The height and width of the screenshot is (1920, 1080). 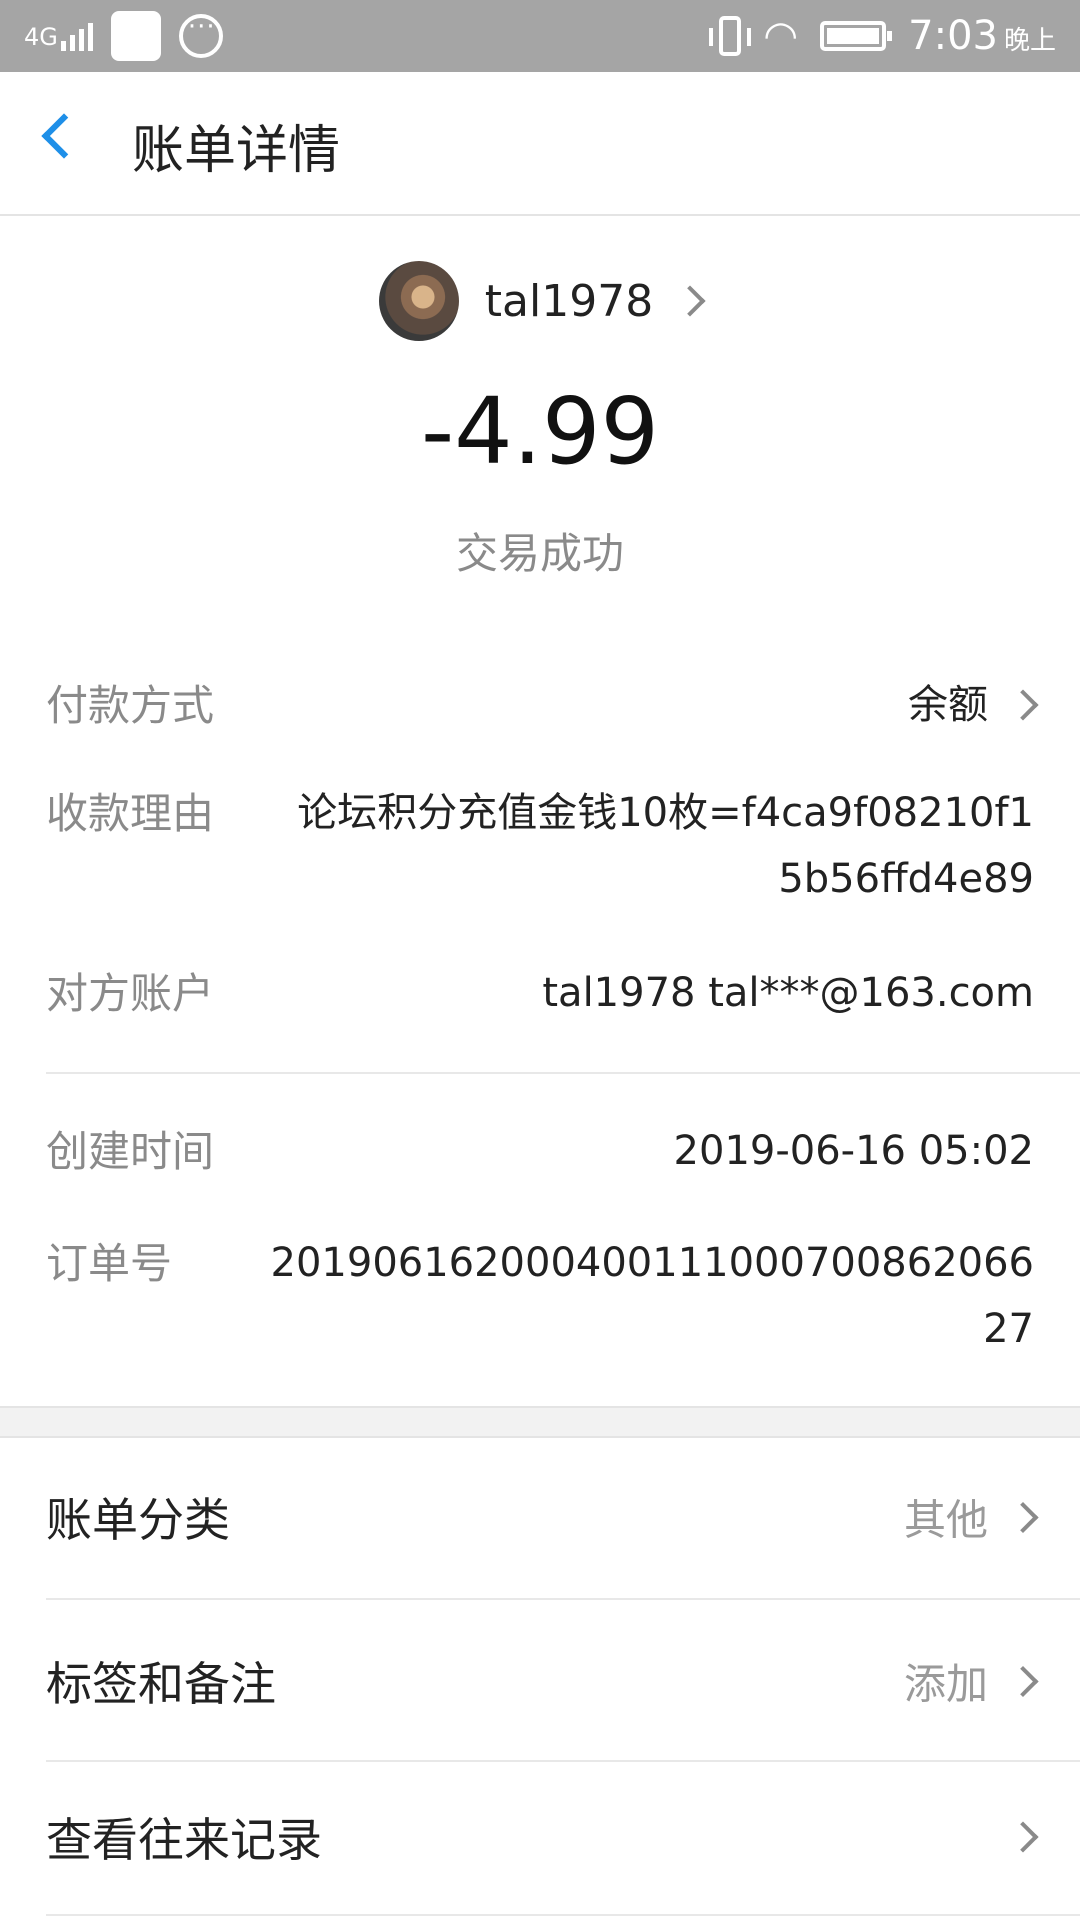 I want to click on order-number-row: 订单号 201906162000400111000700862066 27, so click(x=540, y=1300).